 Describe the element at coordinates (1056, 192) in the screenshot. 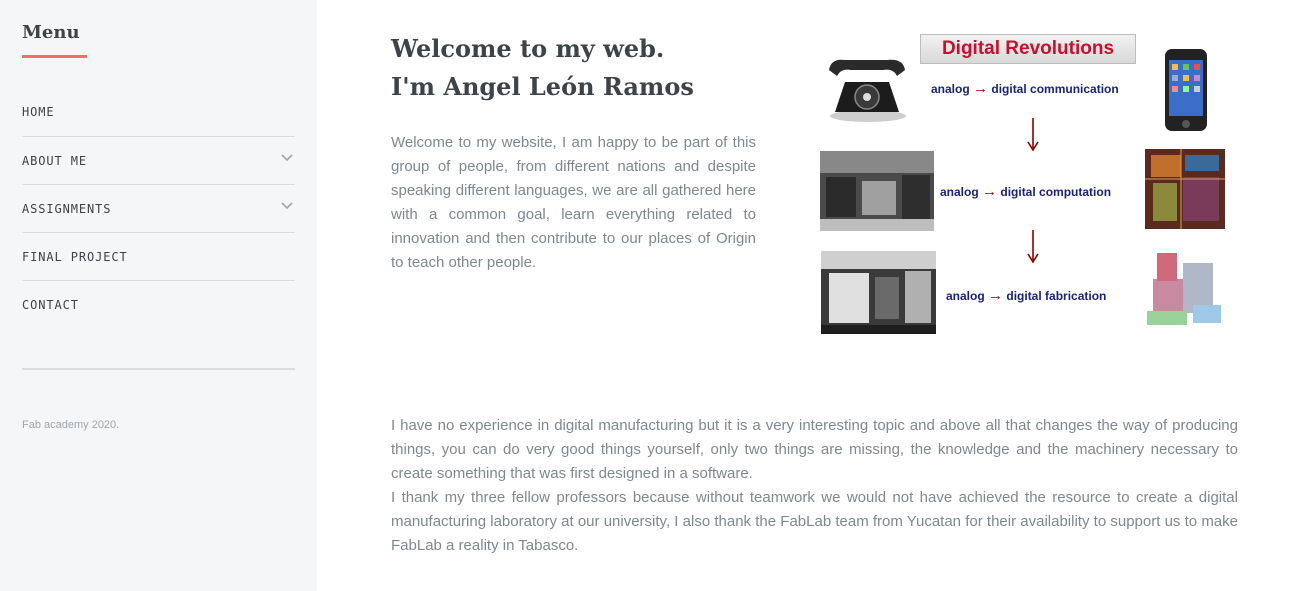

I see `row-to-label: digital computation` at that location.